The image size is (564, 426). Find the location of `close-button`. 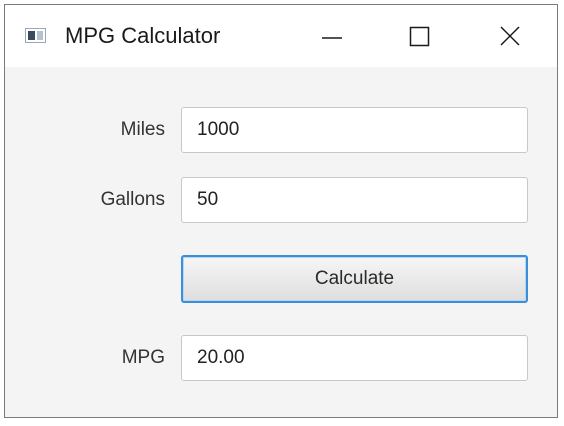

close-button is located at coordinates (510, 36).